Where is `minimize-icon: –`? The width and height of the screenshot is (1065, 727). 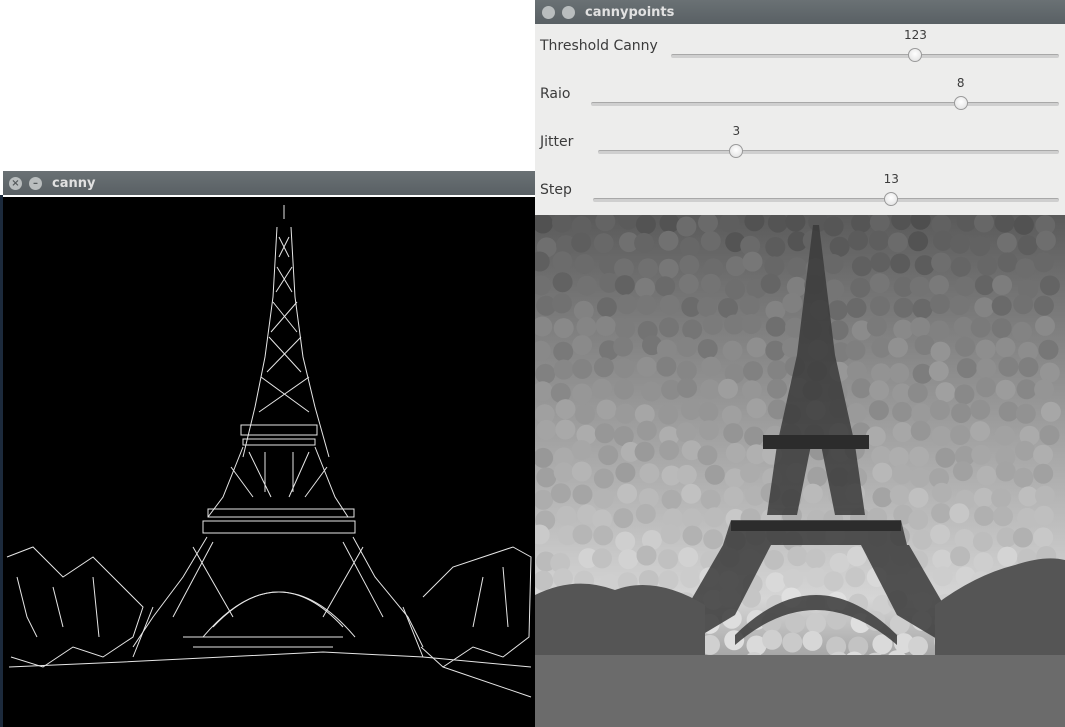
minimize-icon: – is located at coordinates (35, 183).